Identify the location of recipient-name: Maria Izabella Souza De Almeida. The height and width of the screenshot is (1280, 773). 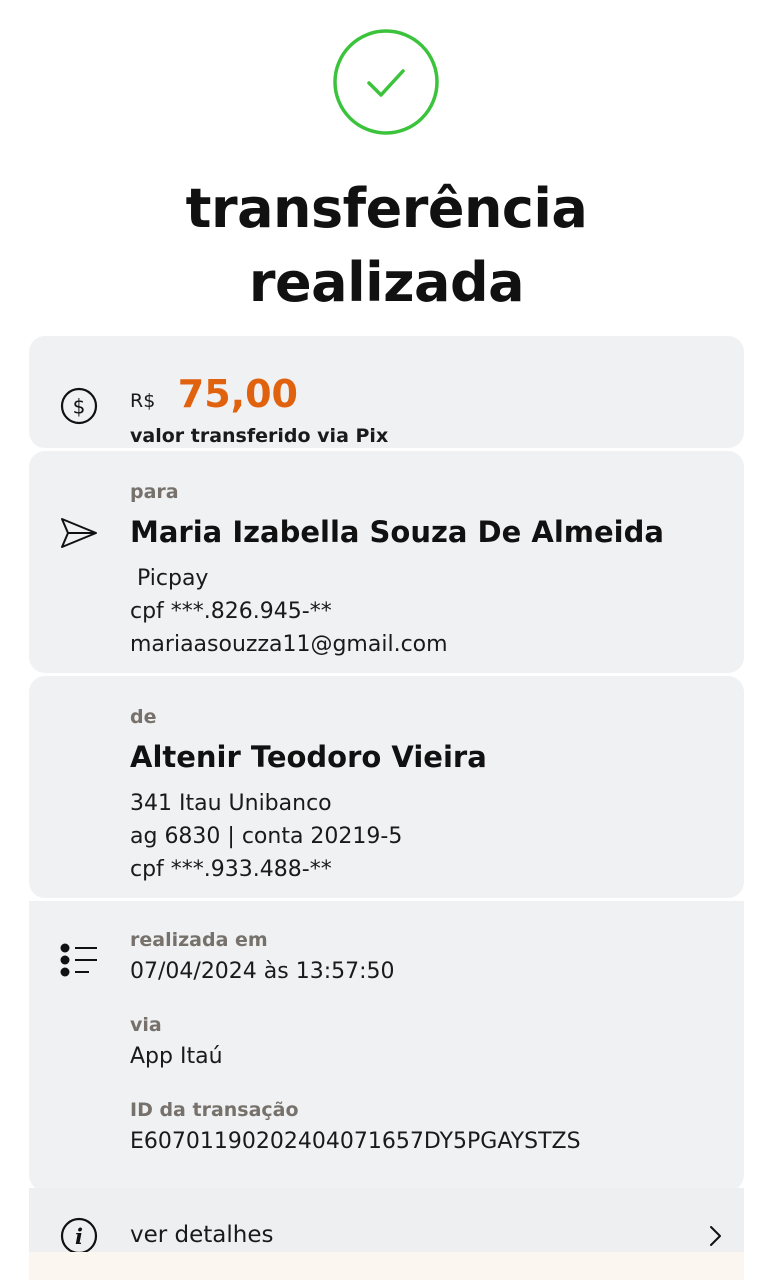
(397, 532).